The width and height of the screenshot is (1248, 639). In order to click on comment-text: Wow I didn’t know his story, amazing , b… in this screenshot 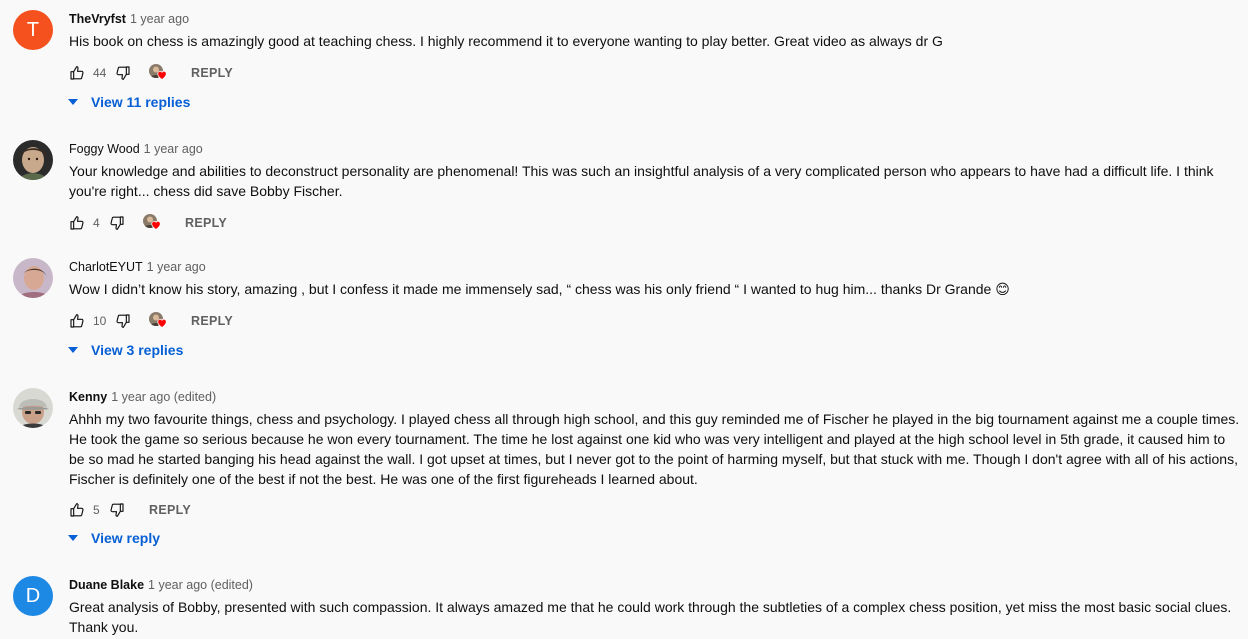, I will do `click(539, 289)`.